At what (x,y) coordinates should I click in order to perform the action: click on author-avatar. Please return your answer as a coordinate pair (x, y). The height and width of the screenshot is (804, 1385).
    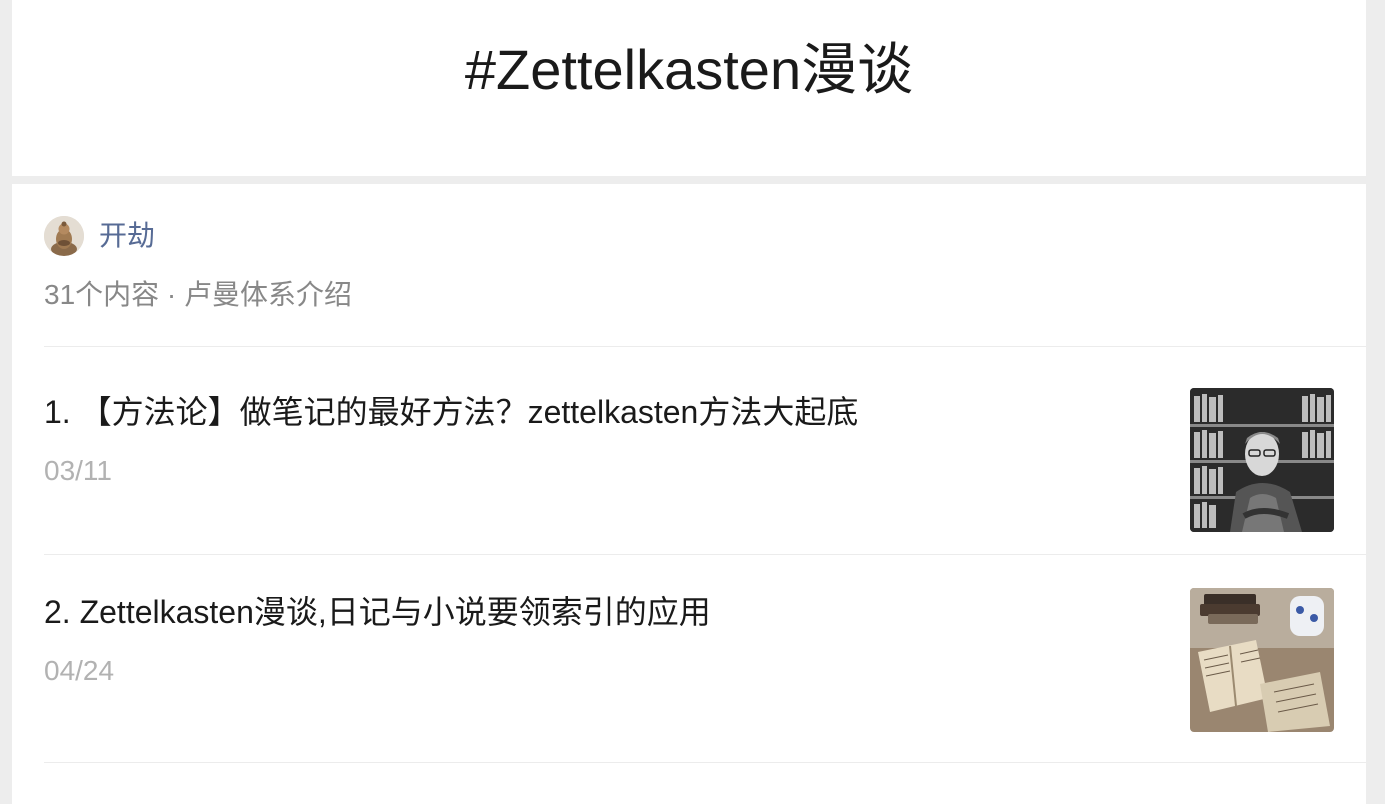
    Looking at the image, I should click on (64, 236).